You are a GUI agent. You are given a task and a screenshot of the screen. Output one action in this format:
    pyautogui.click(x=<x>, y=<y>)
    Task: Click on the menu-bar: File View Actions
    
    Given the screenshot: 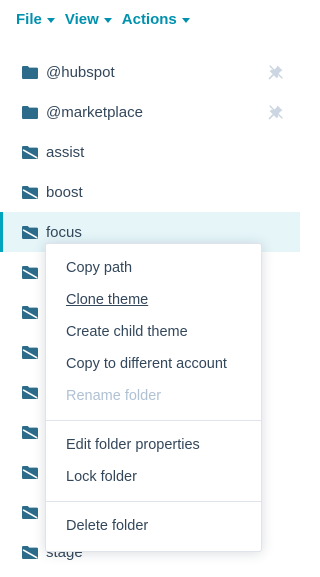 What is the action you would take?
    pyautogui.click(x=103, y=19)
    